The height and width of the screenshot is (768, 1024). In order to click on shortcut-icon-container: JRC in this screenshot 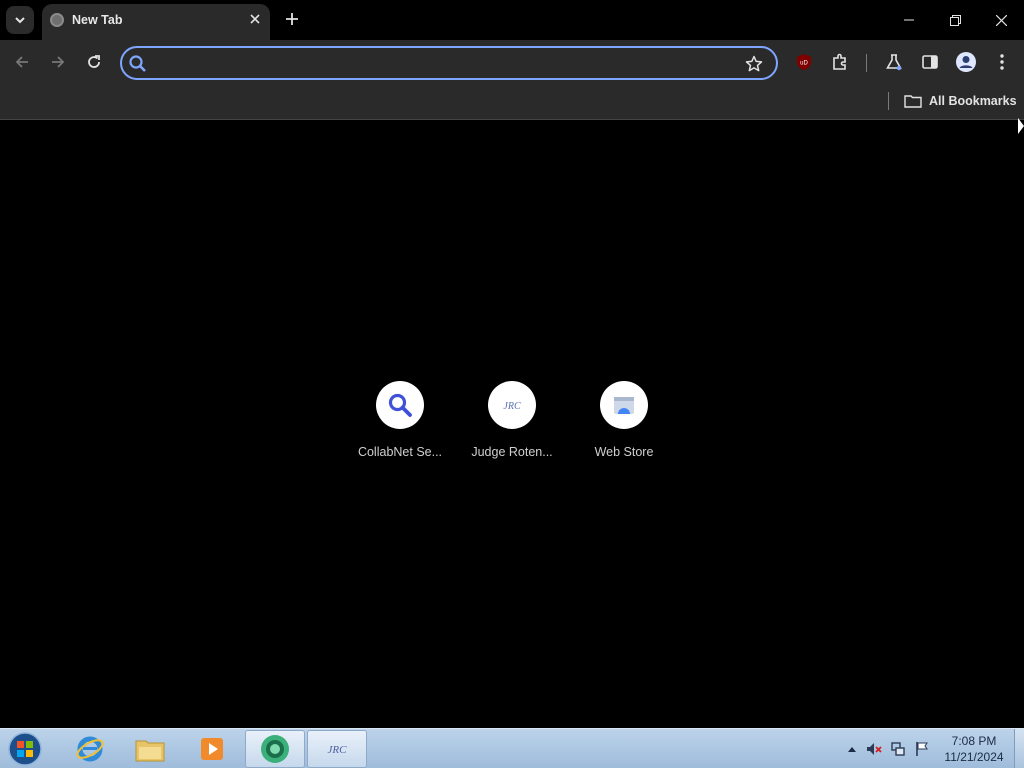, I will do `click(512, 405)`.